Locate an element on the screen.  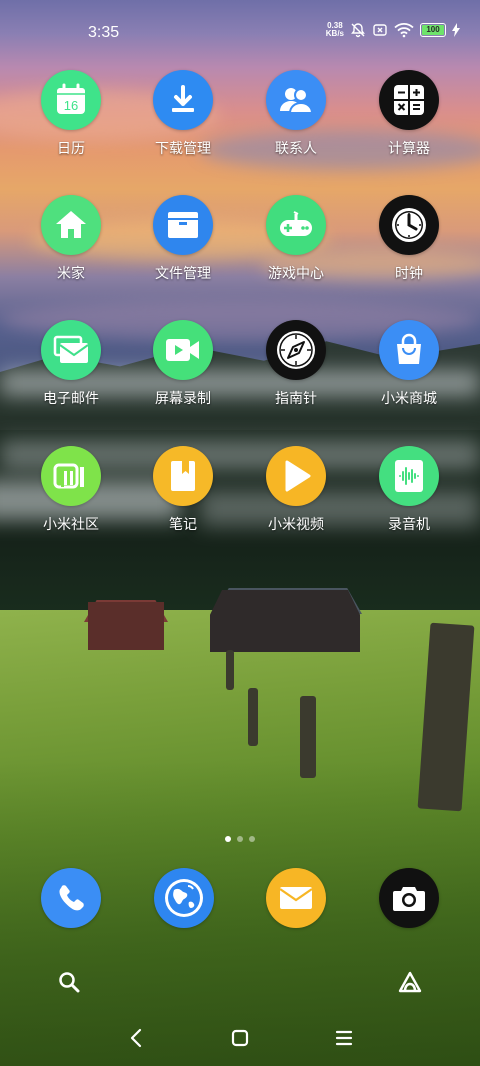
dock-browser is located at coordinates (184, 898).